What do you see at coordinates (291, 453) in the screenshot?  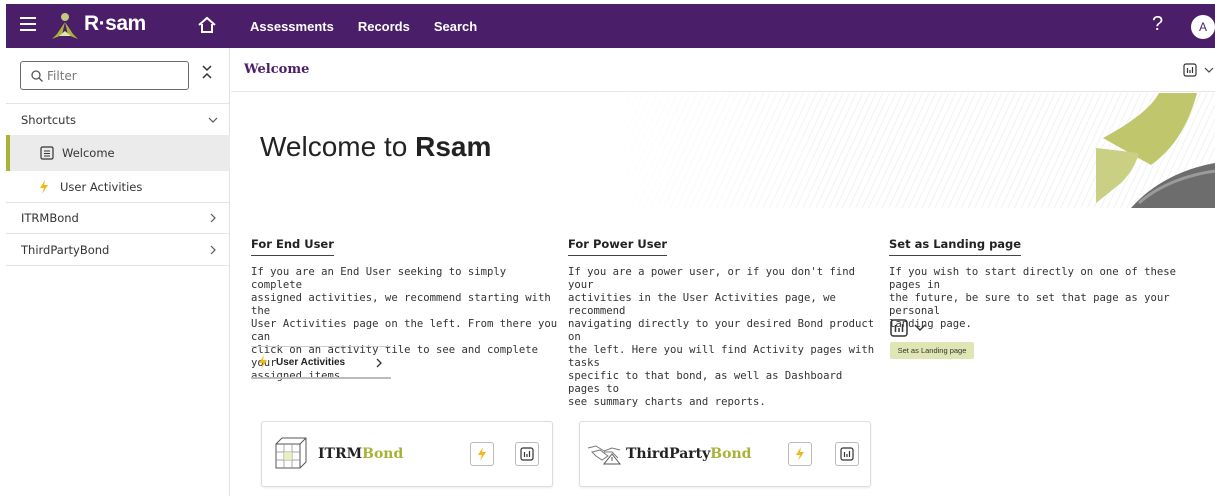 I see `cube-grid-icon` at bounding box center [291, 453].